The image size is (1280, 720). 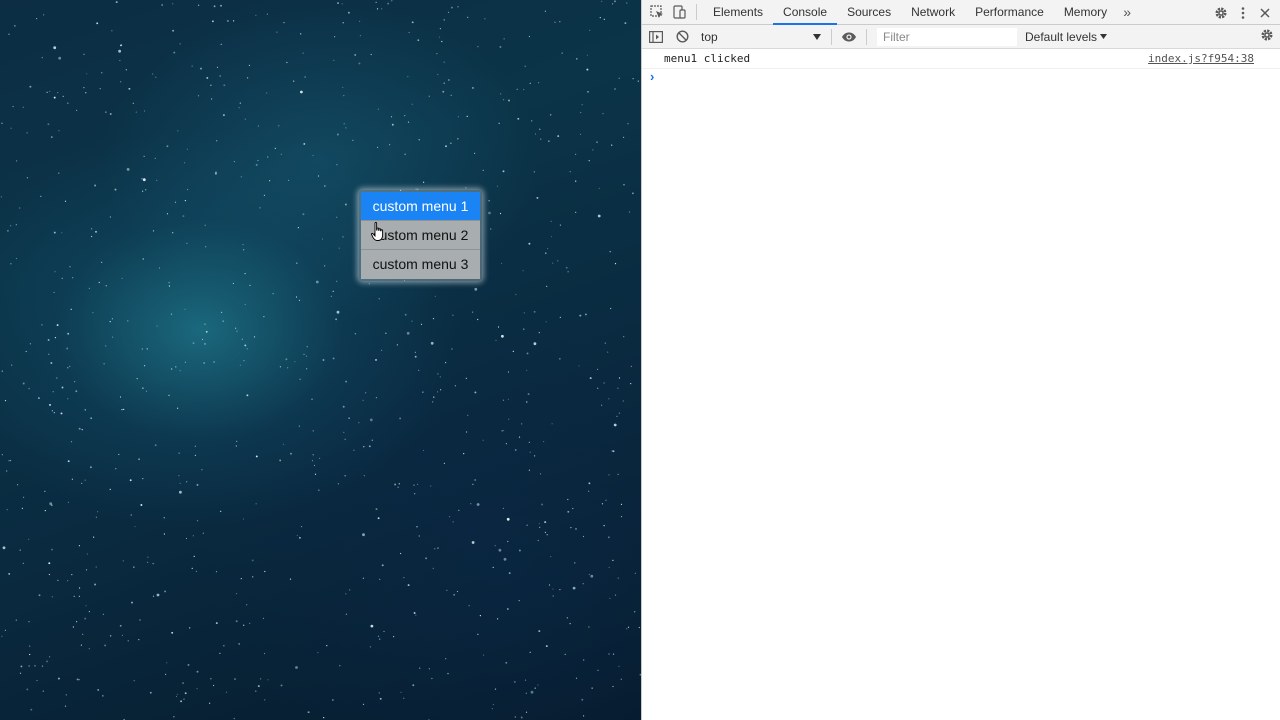 What do you see at coordinates (709, 36) in the screenshot?
I see `context-select-value: top` at bounding box center [709, 36].